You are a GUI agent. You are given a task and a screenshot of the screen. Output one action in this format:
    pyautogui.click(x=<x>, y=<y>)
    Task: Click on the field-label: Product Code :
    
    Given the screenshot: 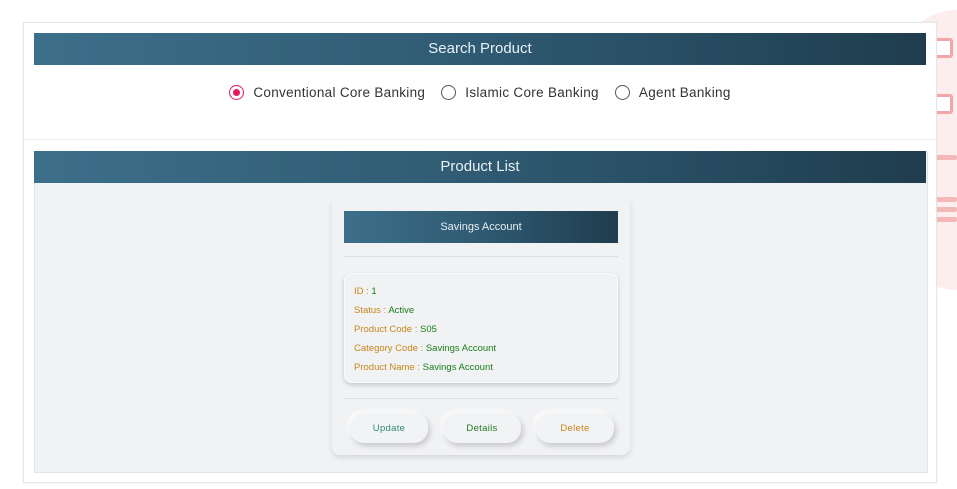 What is the action you would take?
    pyautogui.click(x=387, y=329)
    